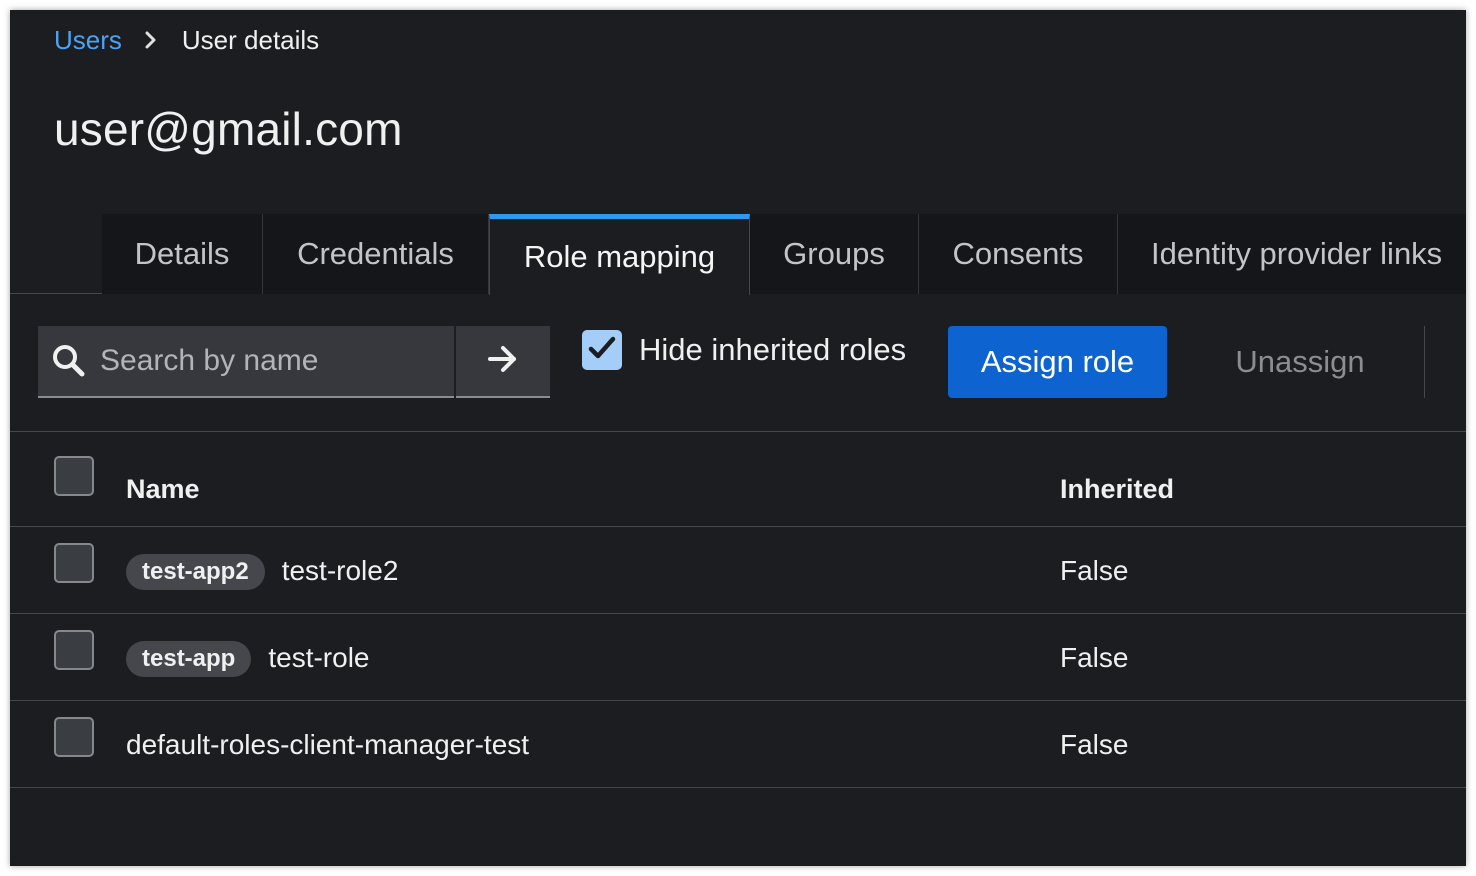 Image resolution: width=1476 pixels, height=876 pixels. Describe the element at coordinates (619, 254) in the screenshot. I see `tab-role-mapping: Role mapping` at that location.